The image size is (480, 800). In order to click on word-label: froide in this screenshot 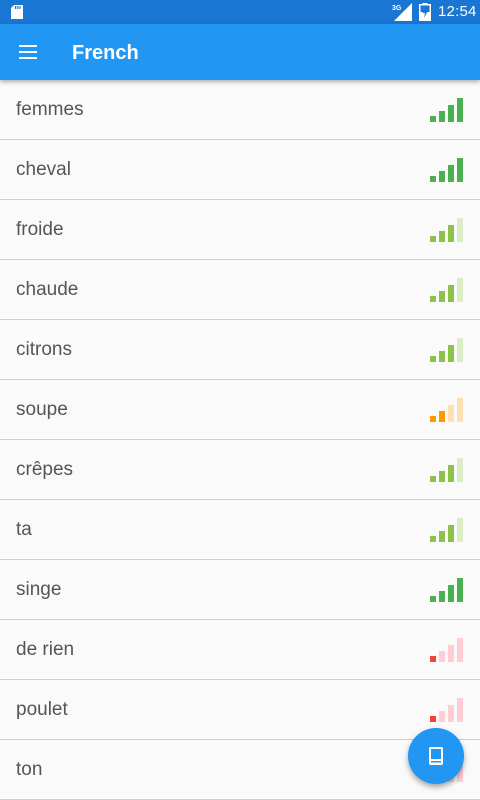, I will do `click(40, 229)`.